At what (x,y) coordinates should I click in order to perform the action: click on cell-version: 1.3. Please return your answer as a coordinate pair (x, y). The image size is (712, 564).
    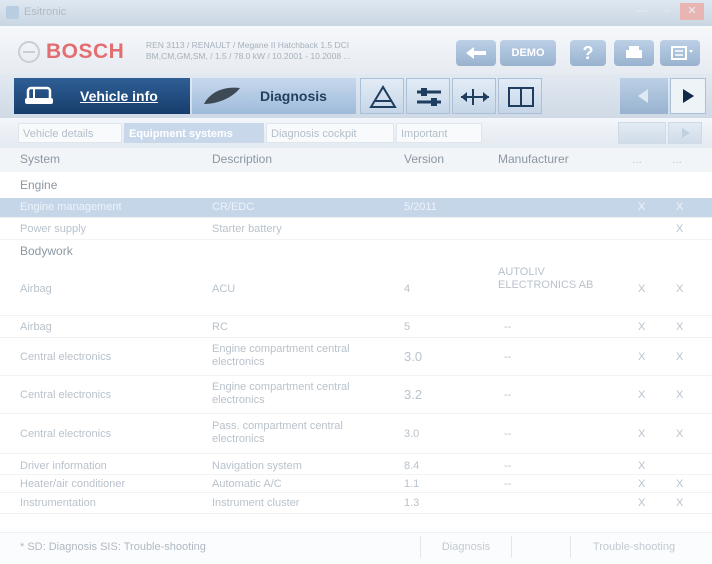
    Looking at the image, I should click on (412, 503).